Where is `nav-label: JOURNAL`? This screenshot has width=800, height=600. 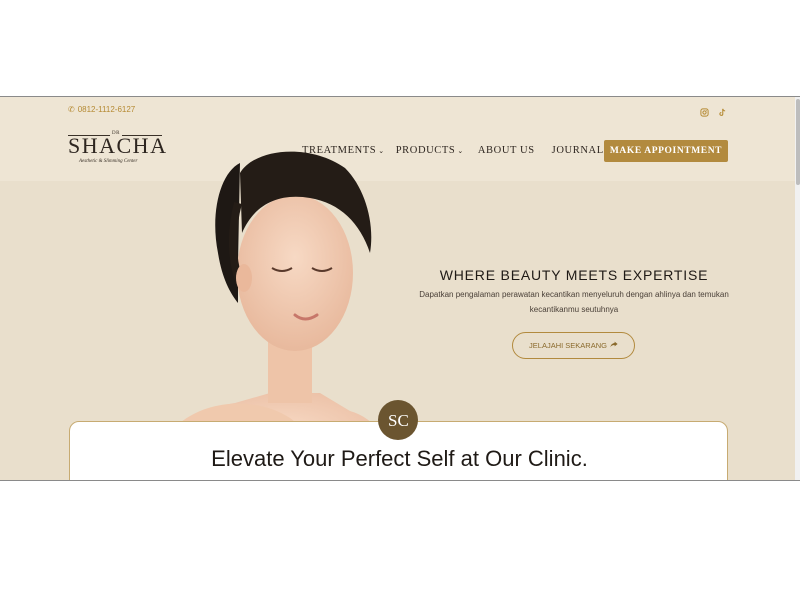
nav-label: JOURNAL is located at coordinates (577, 150).